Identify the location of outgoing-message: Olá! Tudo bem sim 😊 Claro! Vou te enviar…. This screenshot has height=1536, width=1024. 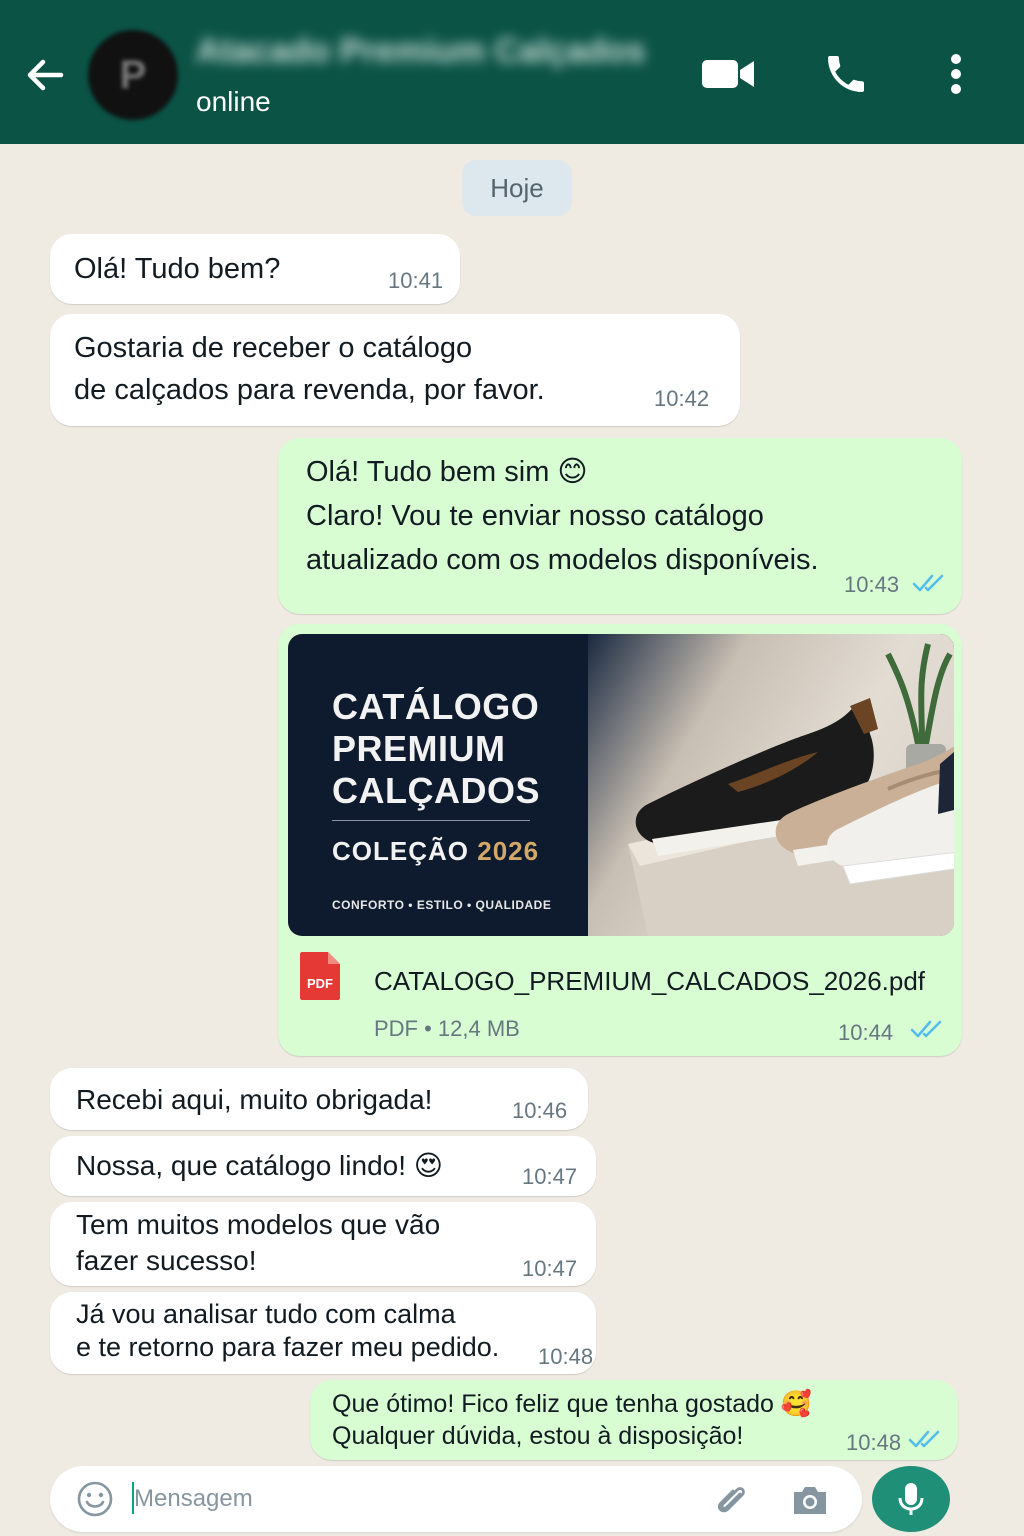
(620, 526).